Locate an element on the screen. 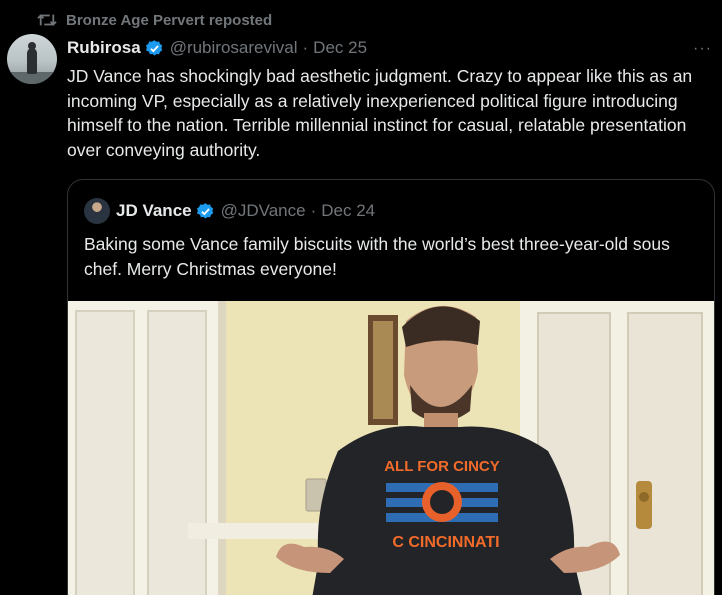 The width and height of the screenshot is (722, 595). quote-date: Dec 24 is located at coordinates (348, 211).